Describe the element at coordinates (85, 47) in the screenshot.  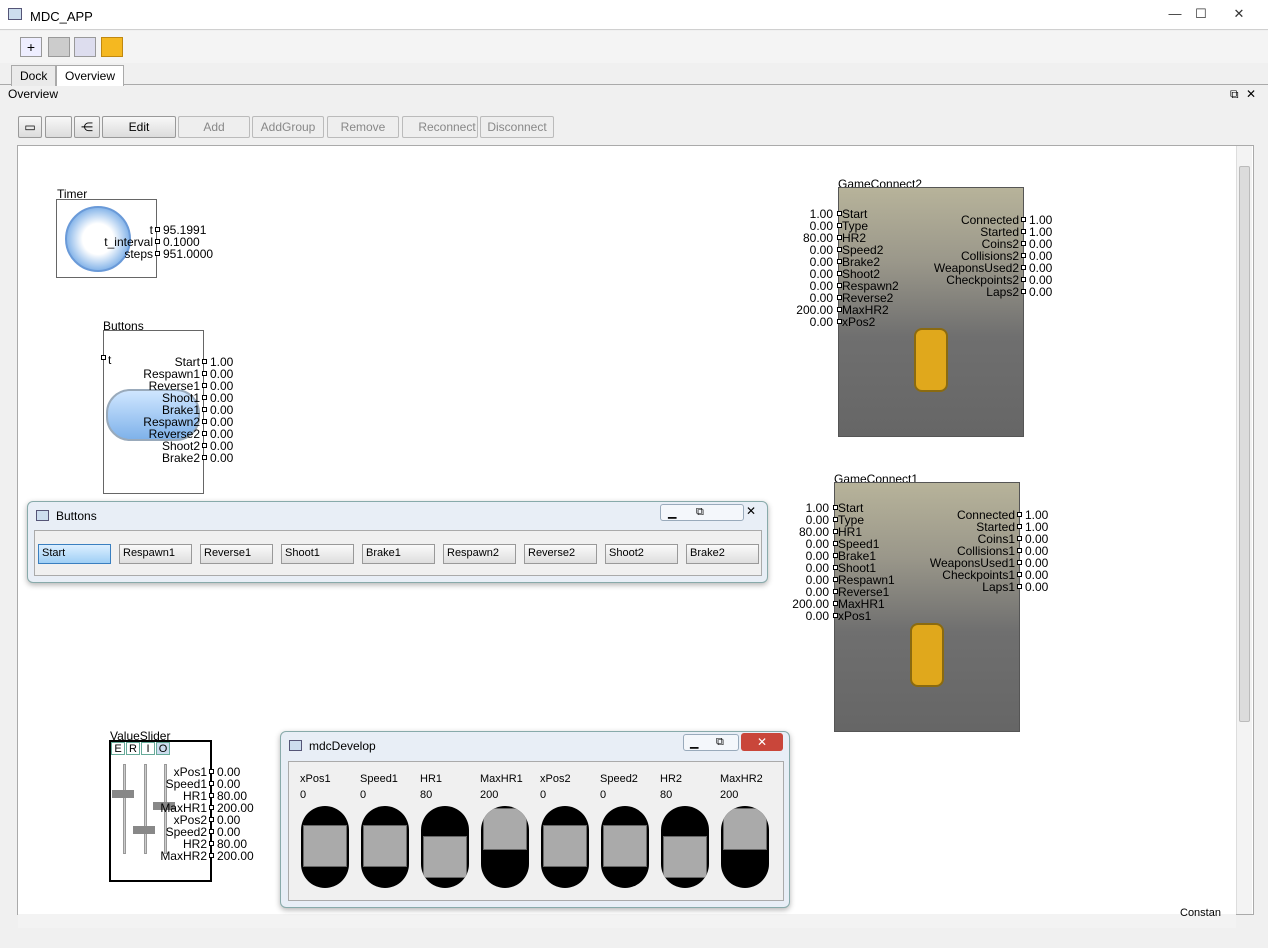
I see `grid-icon` at that location.